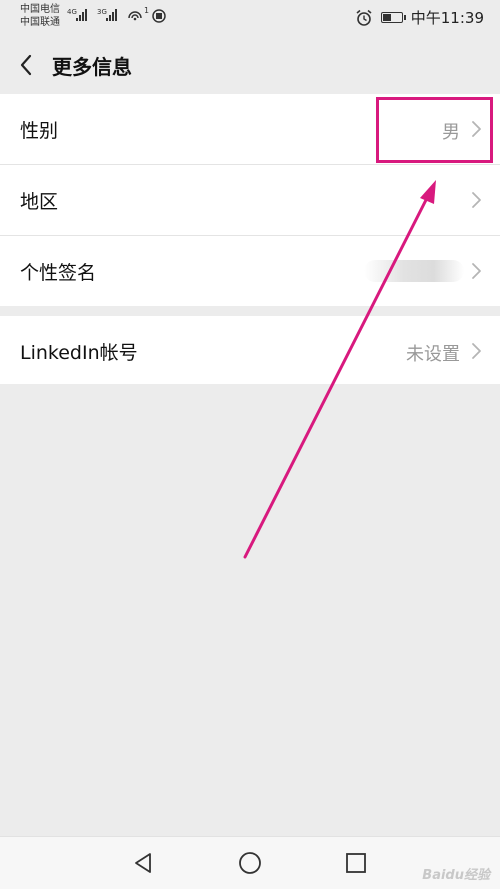 This screenshot has height=889, width=500. What do you see at coordinates (456, 875) in the screenshot?
I see `watermark: Baidu经验` at bounding box center [456, 875].